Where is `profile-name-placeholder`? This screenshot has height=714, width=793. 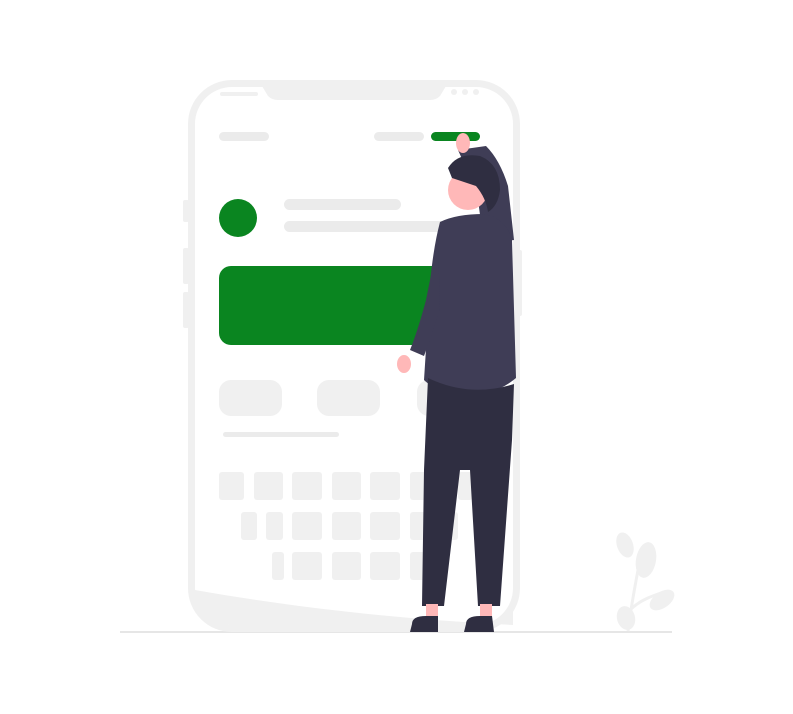
profile-name-placeholder is located at coordinates (342, 204).